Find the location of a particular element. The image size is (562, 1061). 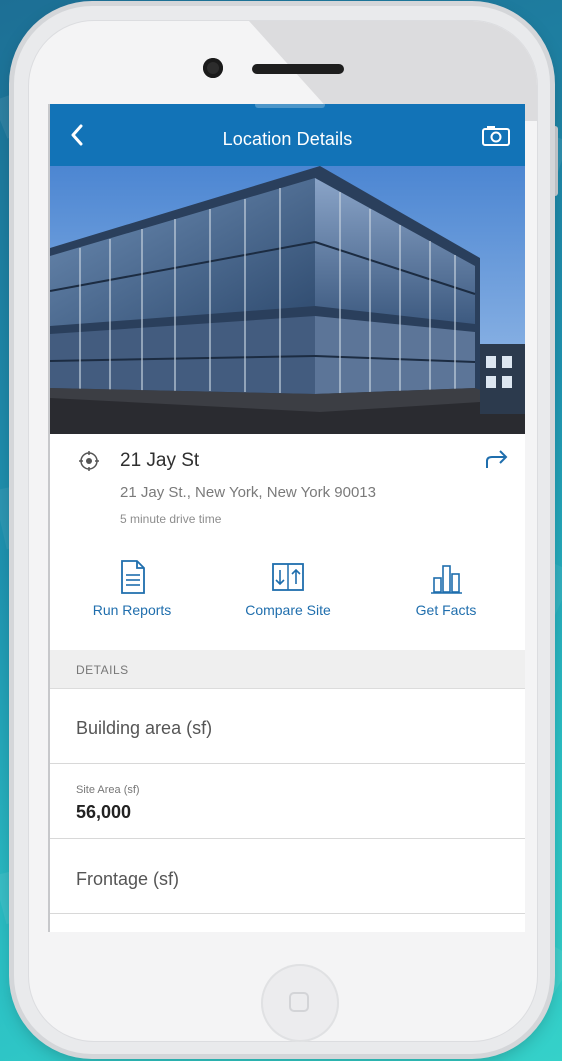

app-header: Location Details is located at coordinates (287, 135).